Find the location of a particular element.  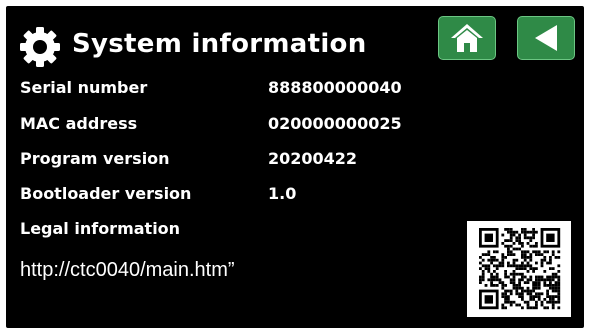

back-button is located at coordinates (546, 38).